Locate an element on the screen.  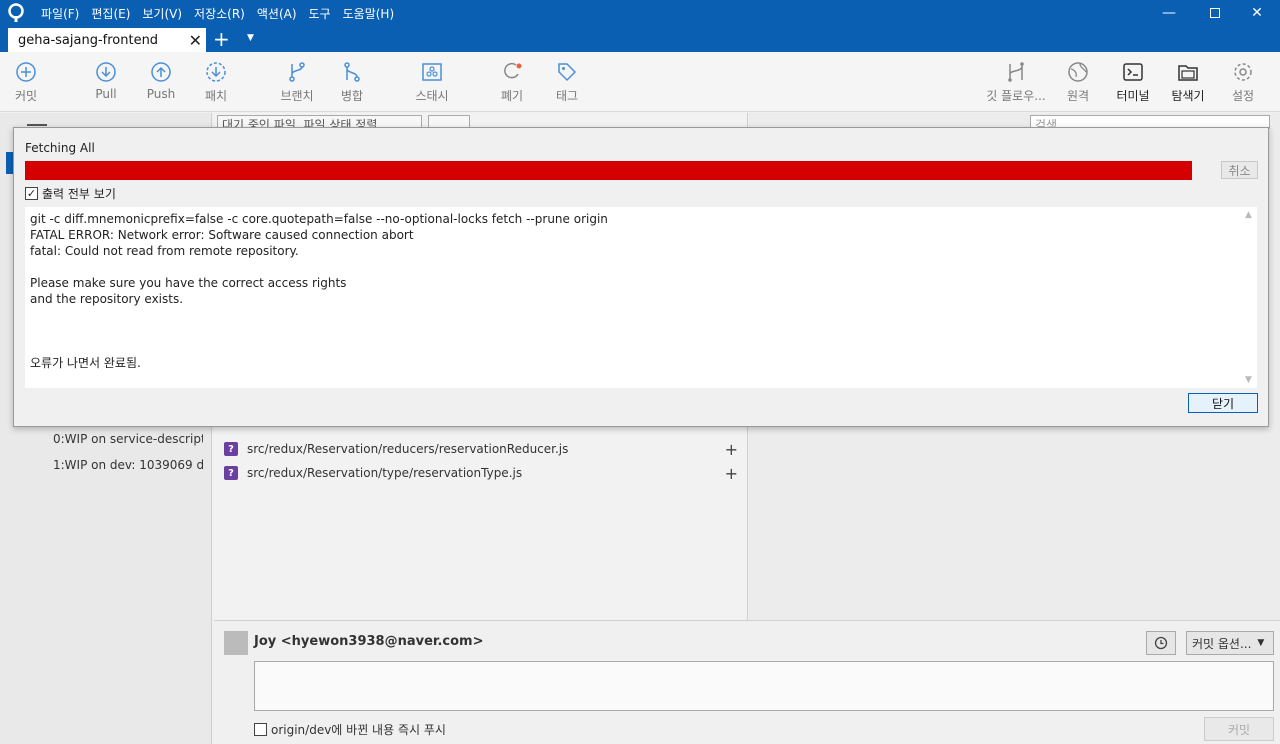
push-label: Push is located at coordinates (161, 94).